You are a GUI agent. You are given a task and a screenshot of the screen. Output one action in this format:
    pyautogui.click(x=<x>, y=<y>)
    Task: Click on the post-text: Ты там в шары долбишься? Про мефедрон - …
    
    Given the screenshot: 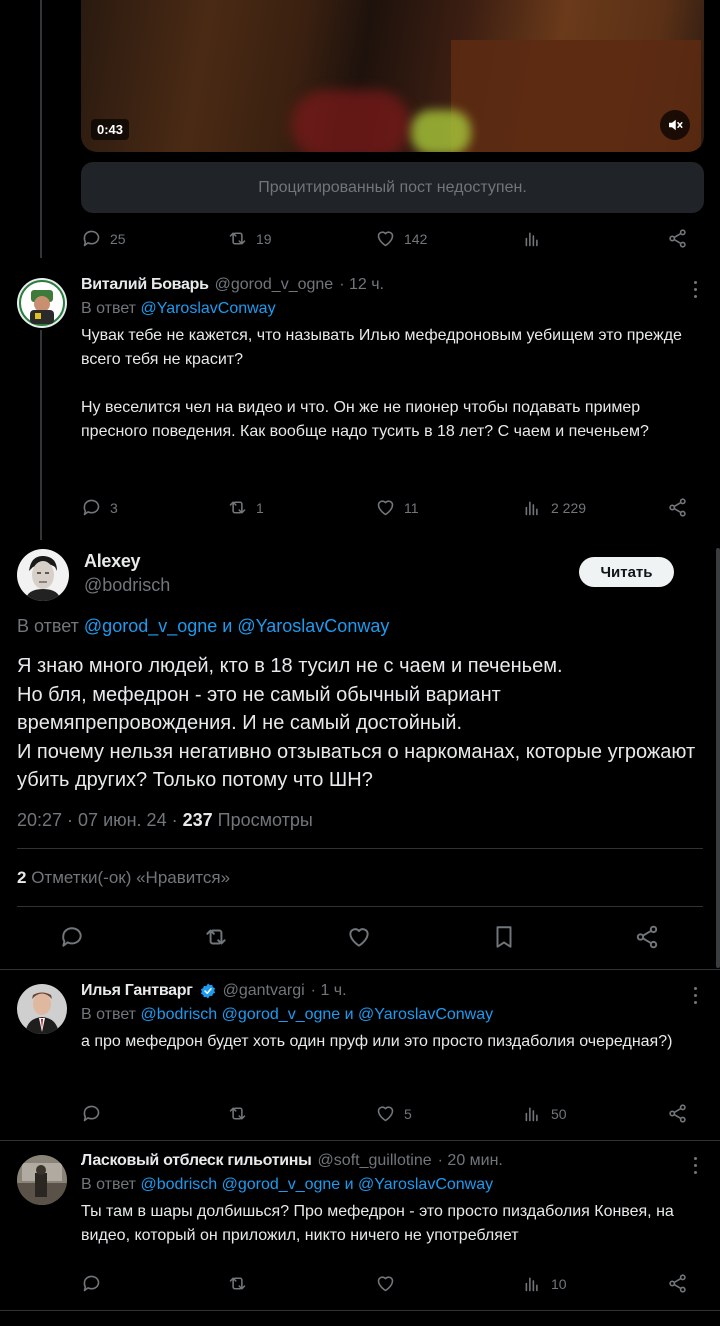 What is the action you would take?
    pyautogui.click(x=380, y=1223)
    